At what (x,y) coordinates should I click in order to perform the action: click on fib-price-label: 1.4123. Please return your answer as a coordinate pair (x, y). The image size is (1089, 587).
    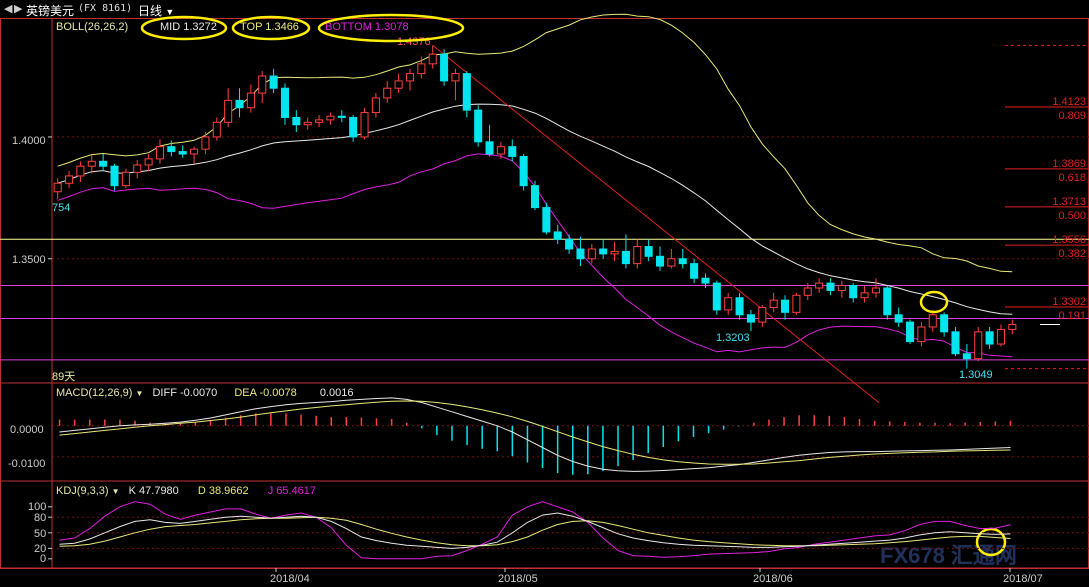
    Looking at the image, I should click on (1069, 102).